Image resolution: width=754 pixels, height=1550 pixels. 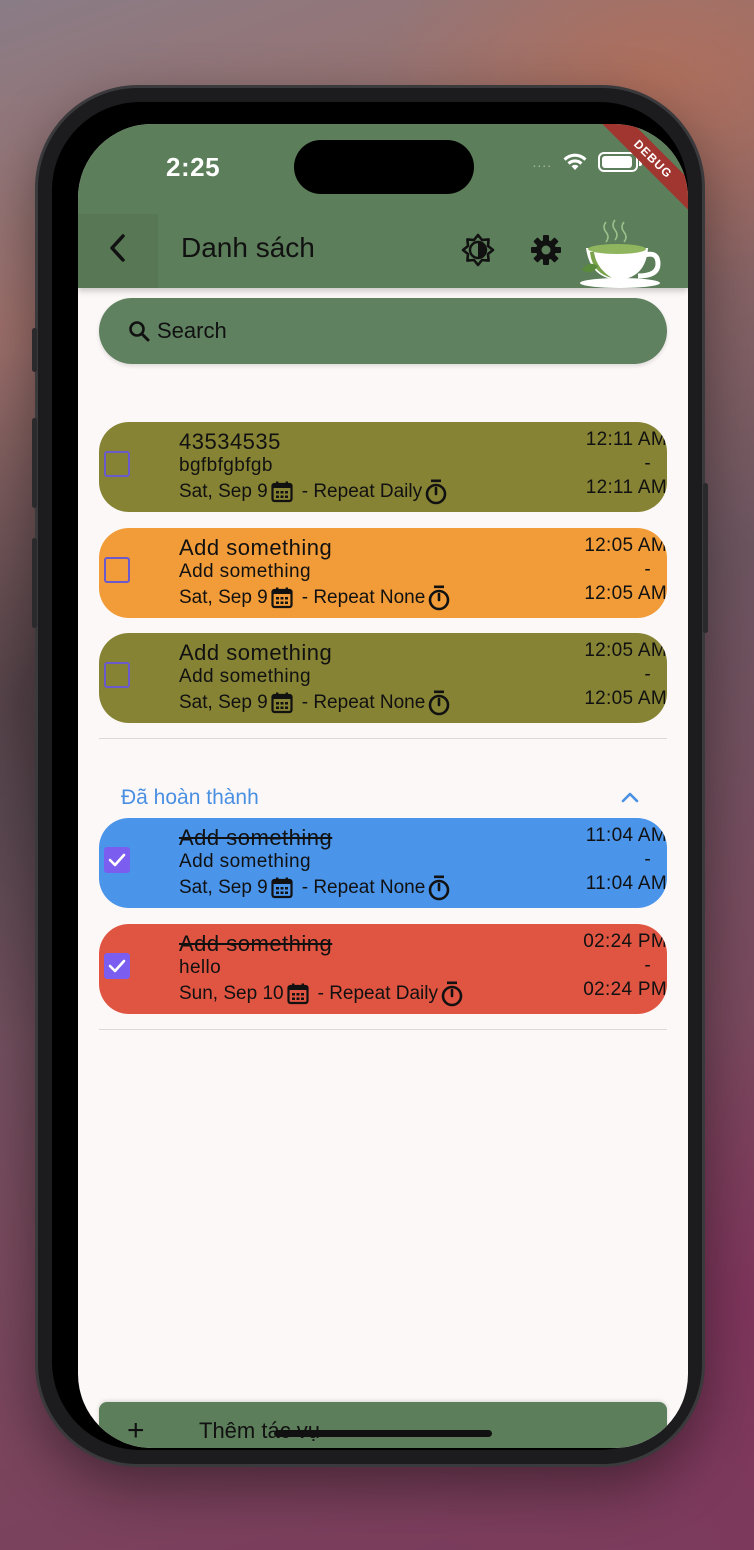 What do you see at coordinates (226, 465) in the screenshot?
I see `task-description: bgfbfgbfgb` at bounding box center [226, 465].